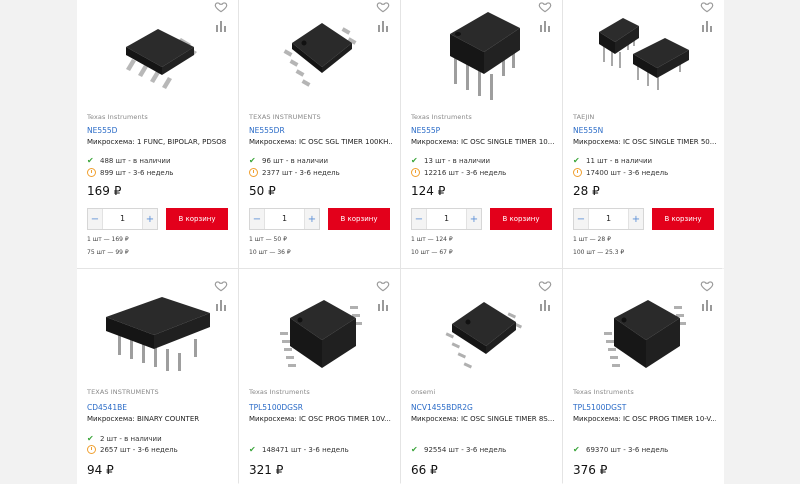 The height and width of the screenshot is (484, 800). I want to click on stock-lead-time: 17400 шт - 3-6 недель, so click(620, 172).